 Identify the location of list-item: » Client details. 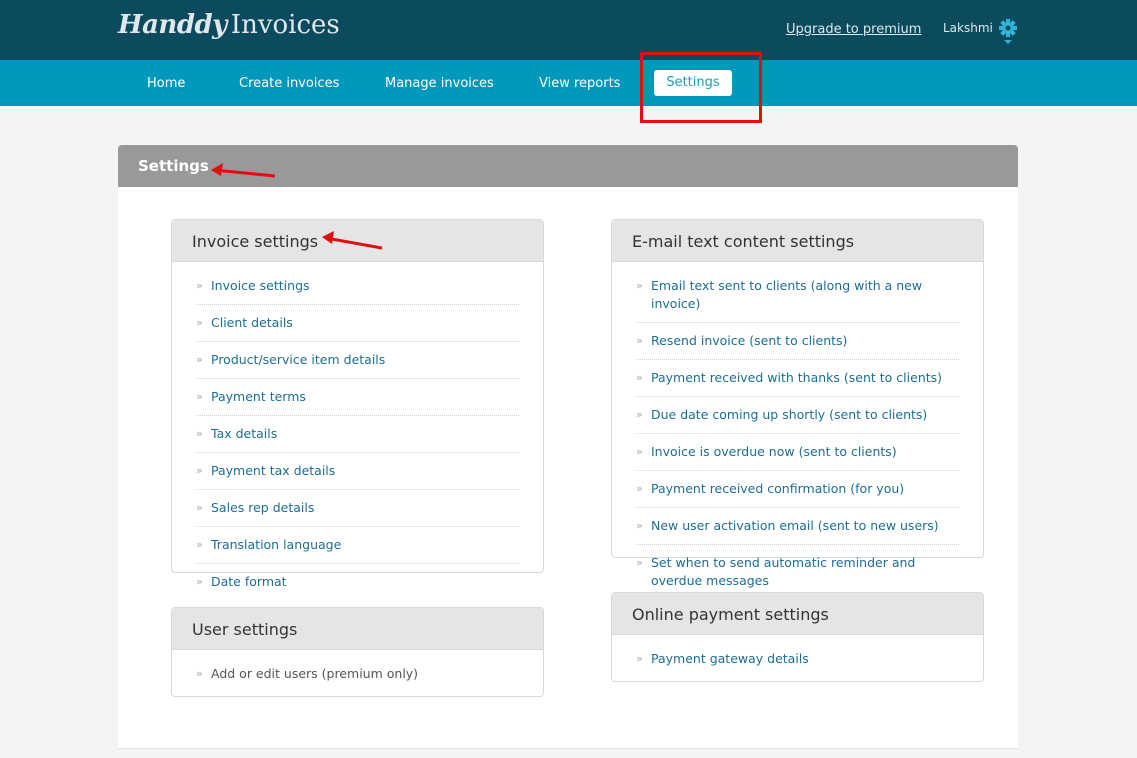
(357, 323).